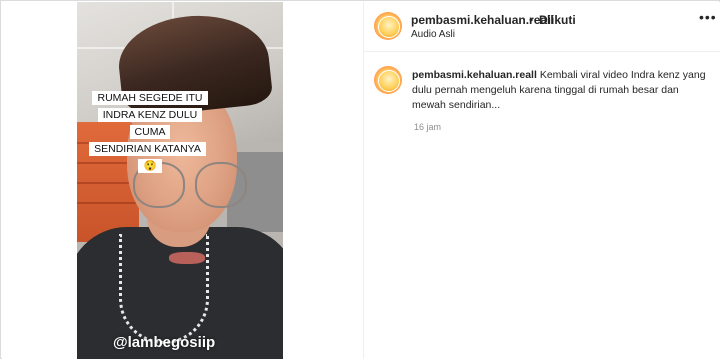 The height and width of the screenshot is (359, 720). What do you see at coordinates (707, 17) in the screenshot?
I see `more-options-icon: •••` at bounding box center [707, 17].